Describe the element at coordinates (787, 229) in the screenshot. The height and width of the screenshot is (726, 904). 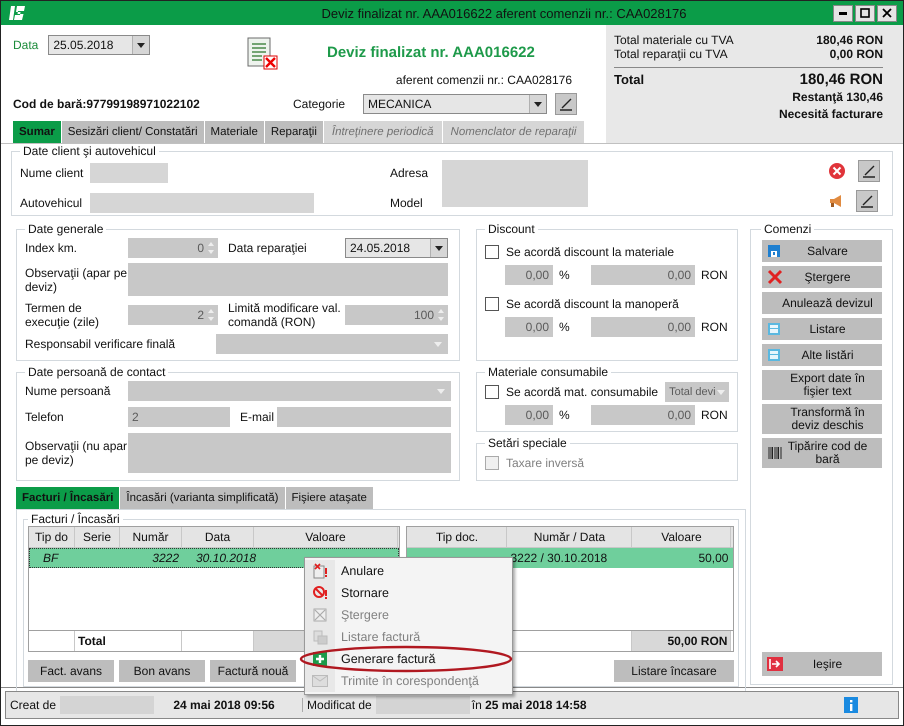
I see `section-title: Comenzi` at that location.